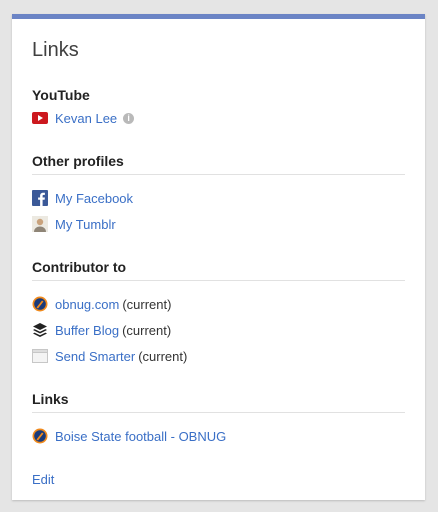 The image size is (438, 512). Describe the element at coordinates (40, 118) in the screenshot. I see `youtube-icon` at that location.